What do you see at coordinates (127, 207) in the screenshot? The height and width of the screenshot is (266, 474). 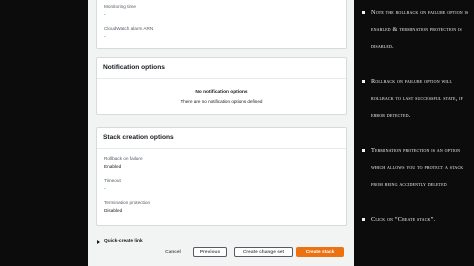 I see `termination-protection-field: Termination protection Disabled` at bounding box center [127, 207].